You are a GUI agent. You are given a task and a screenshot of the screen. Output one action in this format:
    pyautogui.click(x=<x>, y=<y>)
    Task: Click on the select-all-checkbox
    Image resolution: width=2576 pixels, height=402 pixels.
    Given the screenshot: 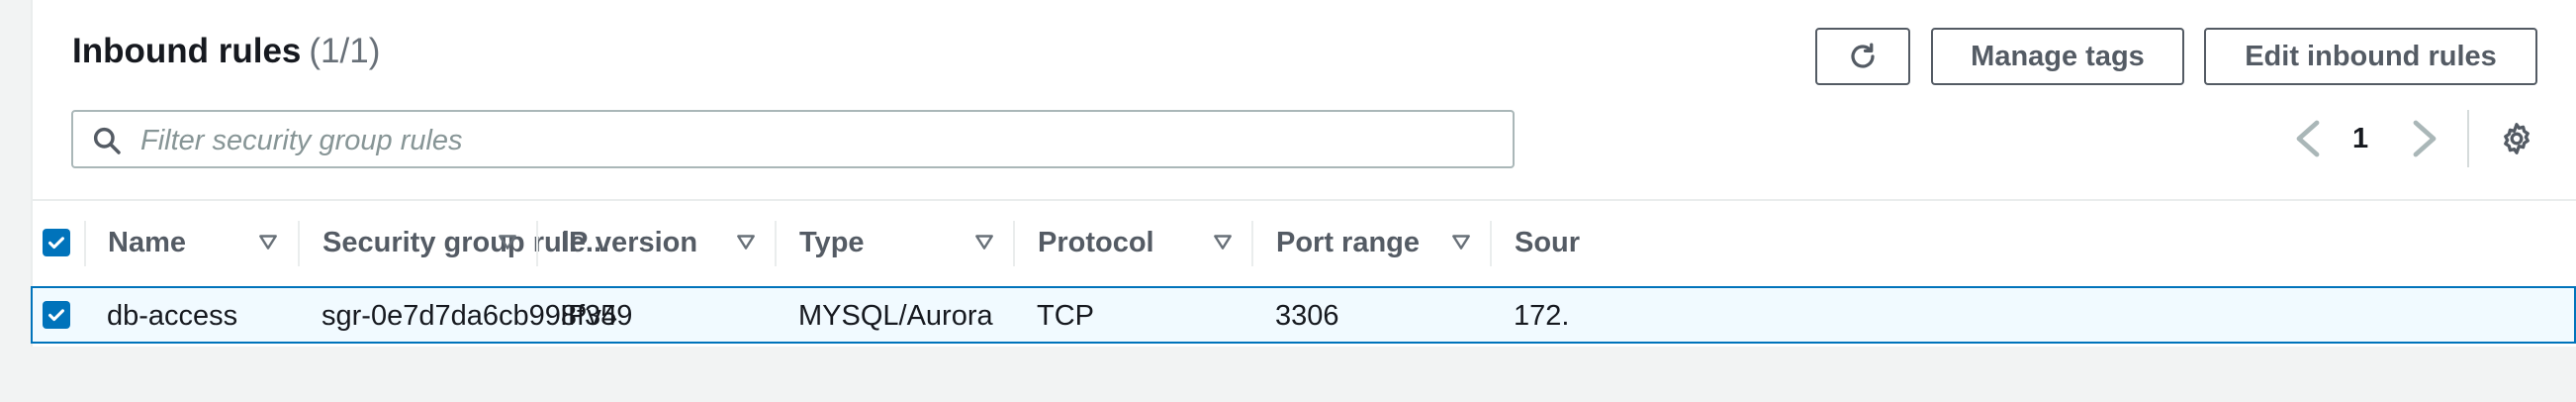 What is the action you would take?
    pyautogui.click(x=56, y=242)
    